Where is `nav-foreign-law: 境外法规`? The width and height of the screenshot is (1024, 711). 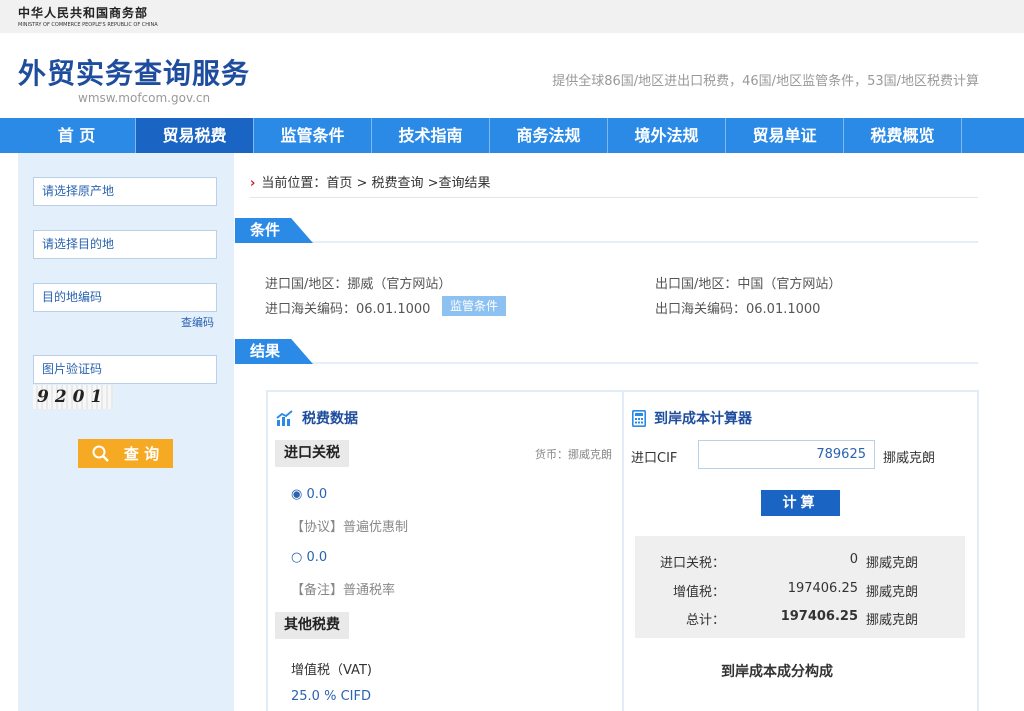
nav-foreign-law: 境外法规 is located at coordinates (667, 135).